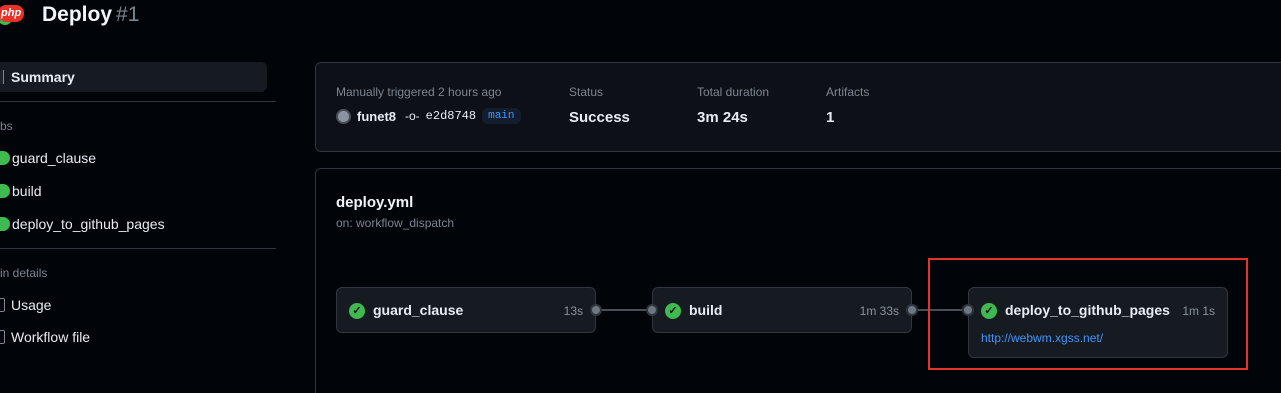 The image size is (1281, 393). I want to click on job-node-guard-clause: ✓ guard_clause 13s, so click(469, 310).